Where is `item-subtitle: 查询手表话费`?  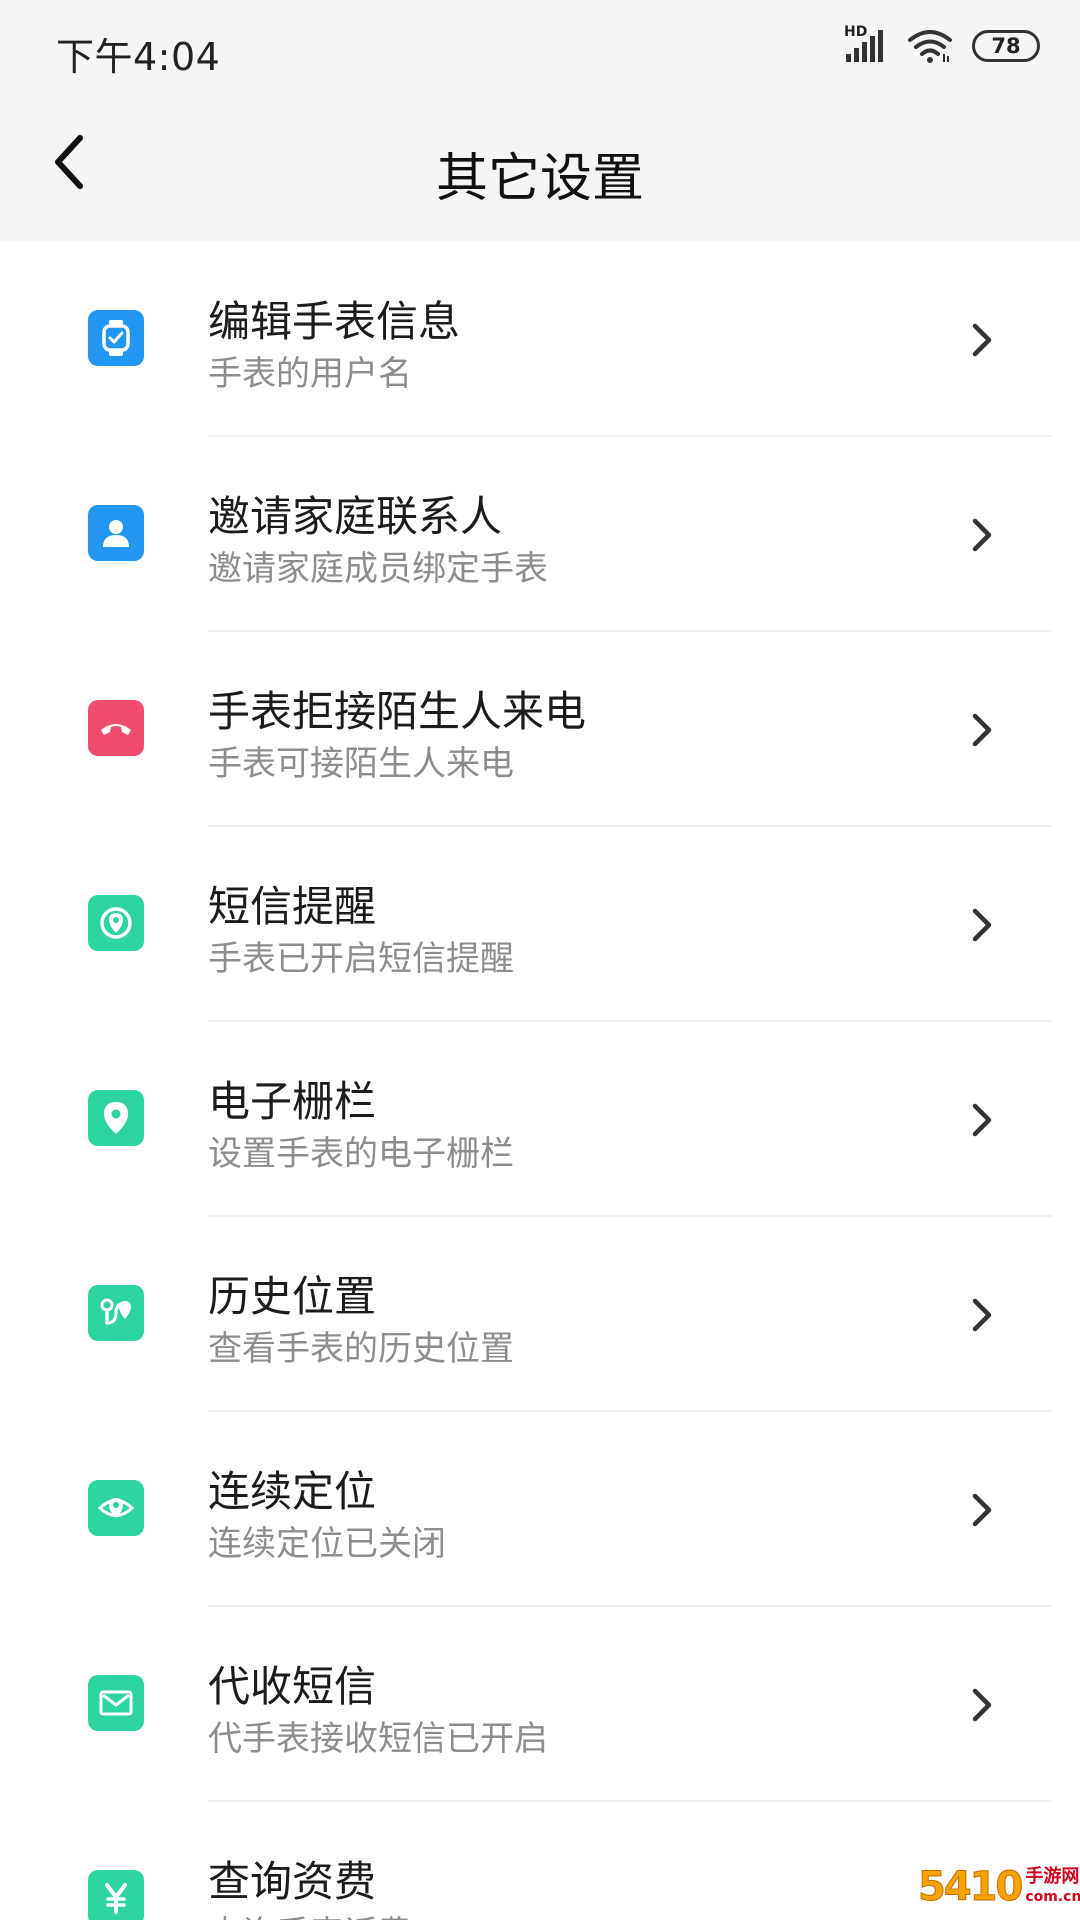
item-subtitle: 查询手表话费 is located at coordinates (310, 1913).